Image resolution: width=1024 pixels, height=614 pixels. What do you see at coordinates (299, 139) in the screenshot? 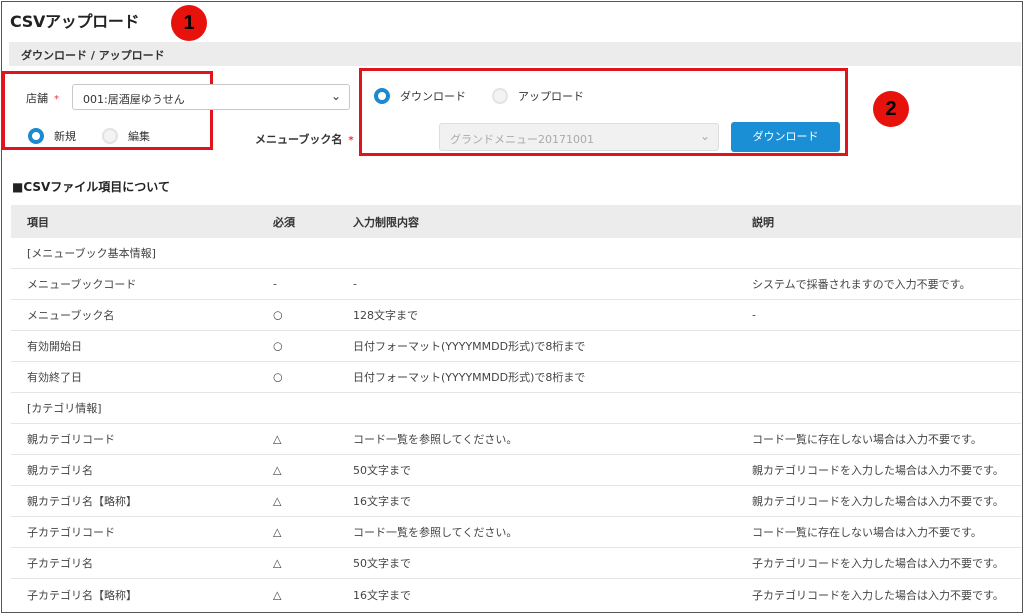
I see `menu-book-label-text: メニューブック名` at bounding box center [299, 139].